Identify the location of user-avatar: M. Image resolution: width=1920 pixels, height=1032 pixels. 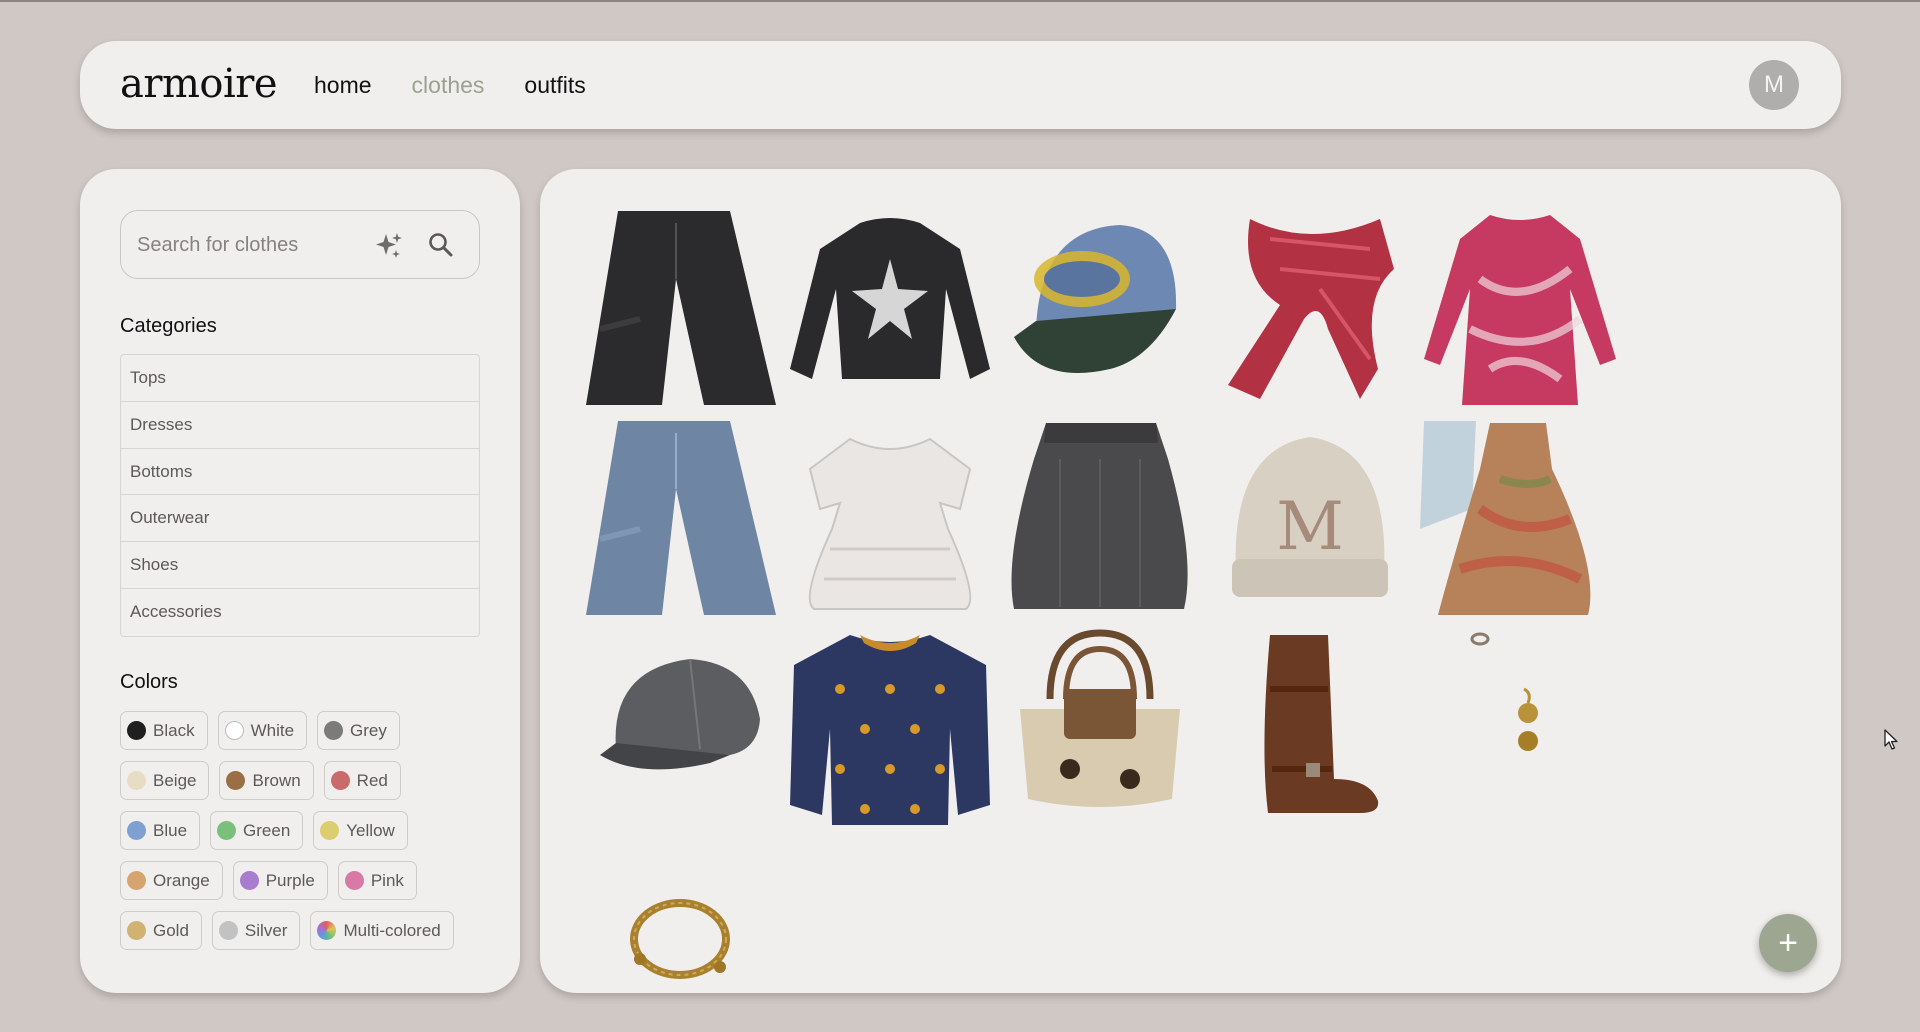
(1774, 85).